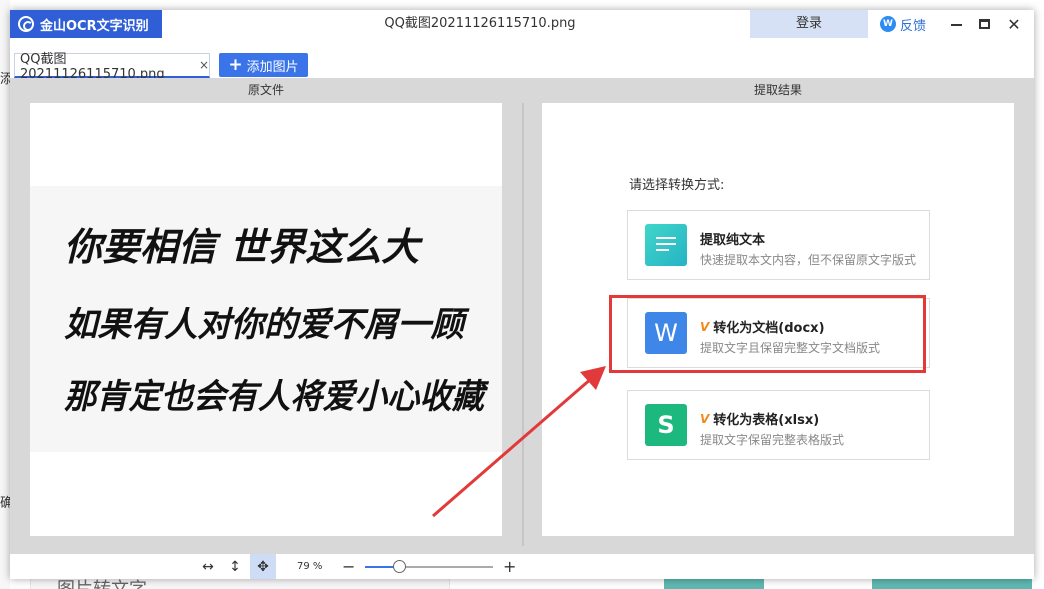 This screenshot has height=589, width=1044. What do you see at coordinates (778, 245) in the screenshot?
I see `option-extract-text: 提取纯文本 快速提取本文内容，但不保留原文字版式` at bounding box center [778, 245].